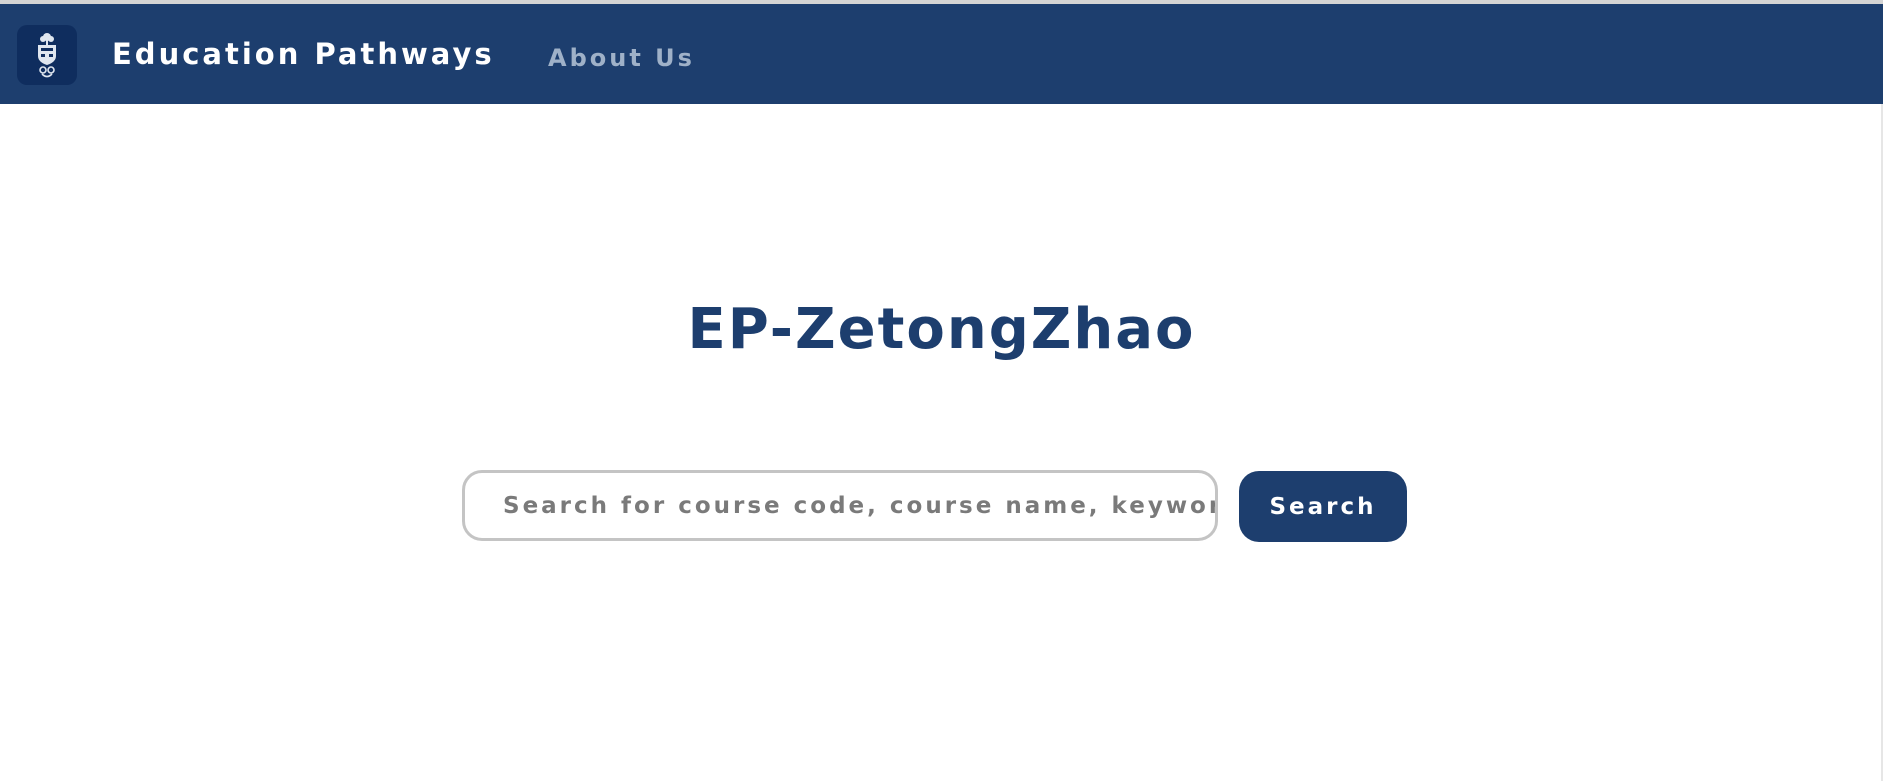 Image resolution: width=1883 pixels, height=781 pixels. I want to click on brand-title: Education Pathways, so click(303, 54).